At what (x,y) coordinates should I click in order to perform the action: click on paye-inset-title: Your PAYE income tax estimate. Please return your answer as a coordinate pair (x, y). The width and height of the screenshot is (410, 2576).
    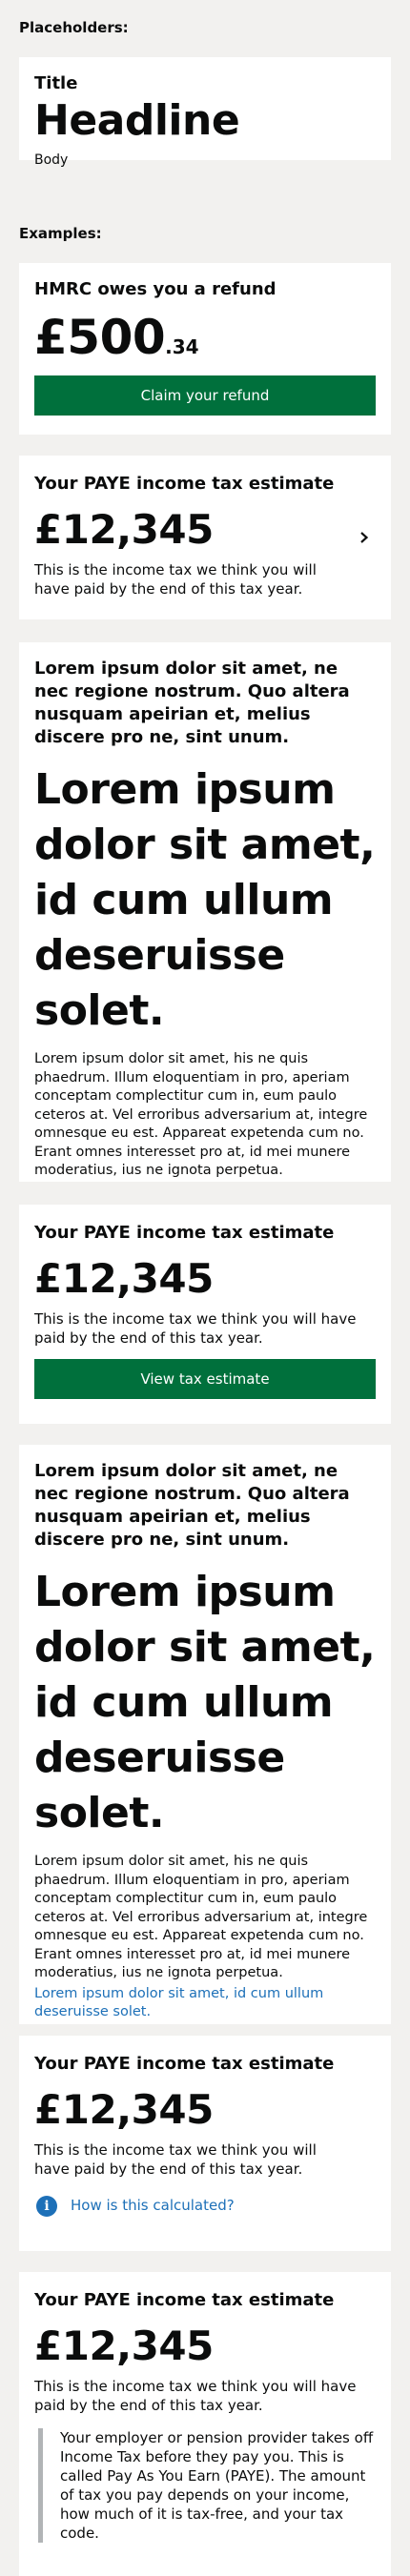
    Looking at the image, I should click on (184, 2300).